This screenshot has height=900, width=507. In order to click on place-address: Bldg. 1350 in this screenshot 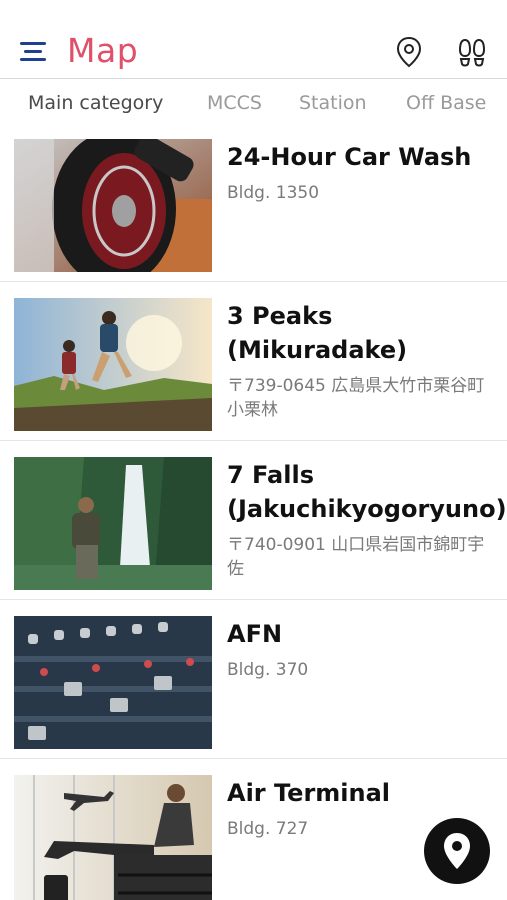, I will do `click(273, 193)`.